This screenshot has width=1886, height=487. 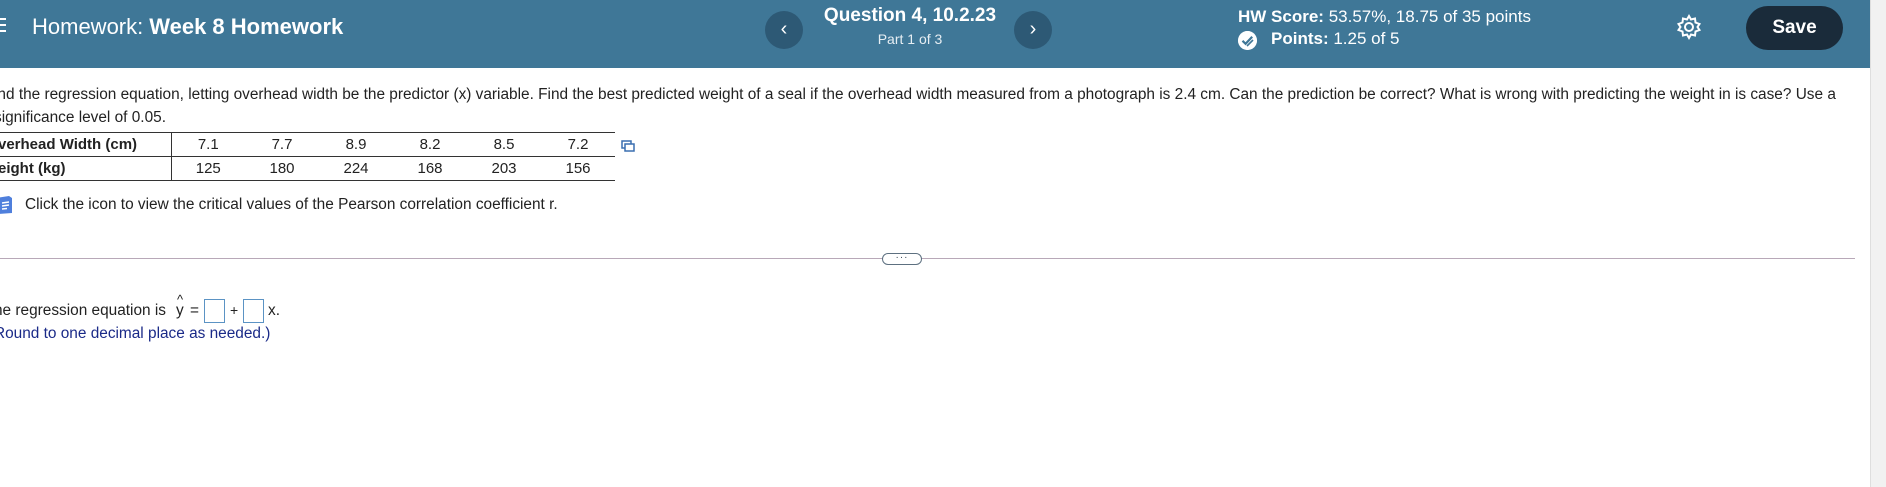 What do you see at coordinates (1281, 16) in the screenshot?
I see `hw-score-label: HW Score:` at bounding box center [1281, 16].